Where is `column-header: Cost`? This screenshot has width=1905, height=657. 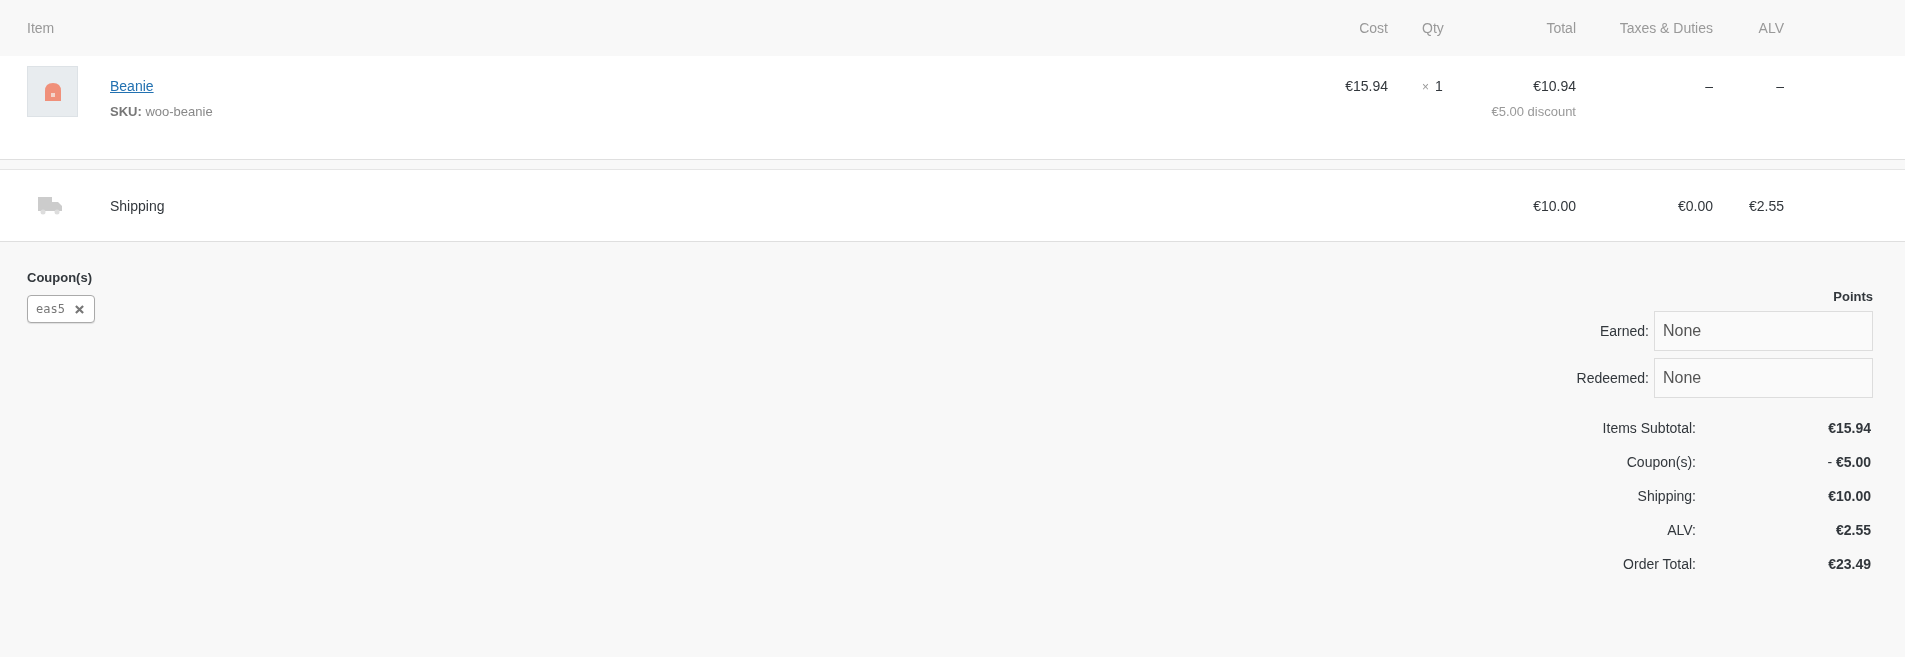
column-header: Cost is located at coordinates (1373, 28).